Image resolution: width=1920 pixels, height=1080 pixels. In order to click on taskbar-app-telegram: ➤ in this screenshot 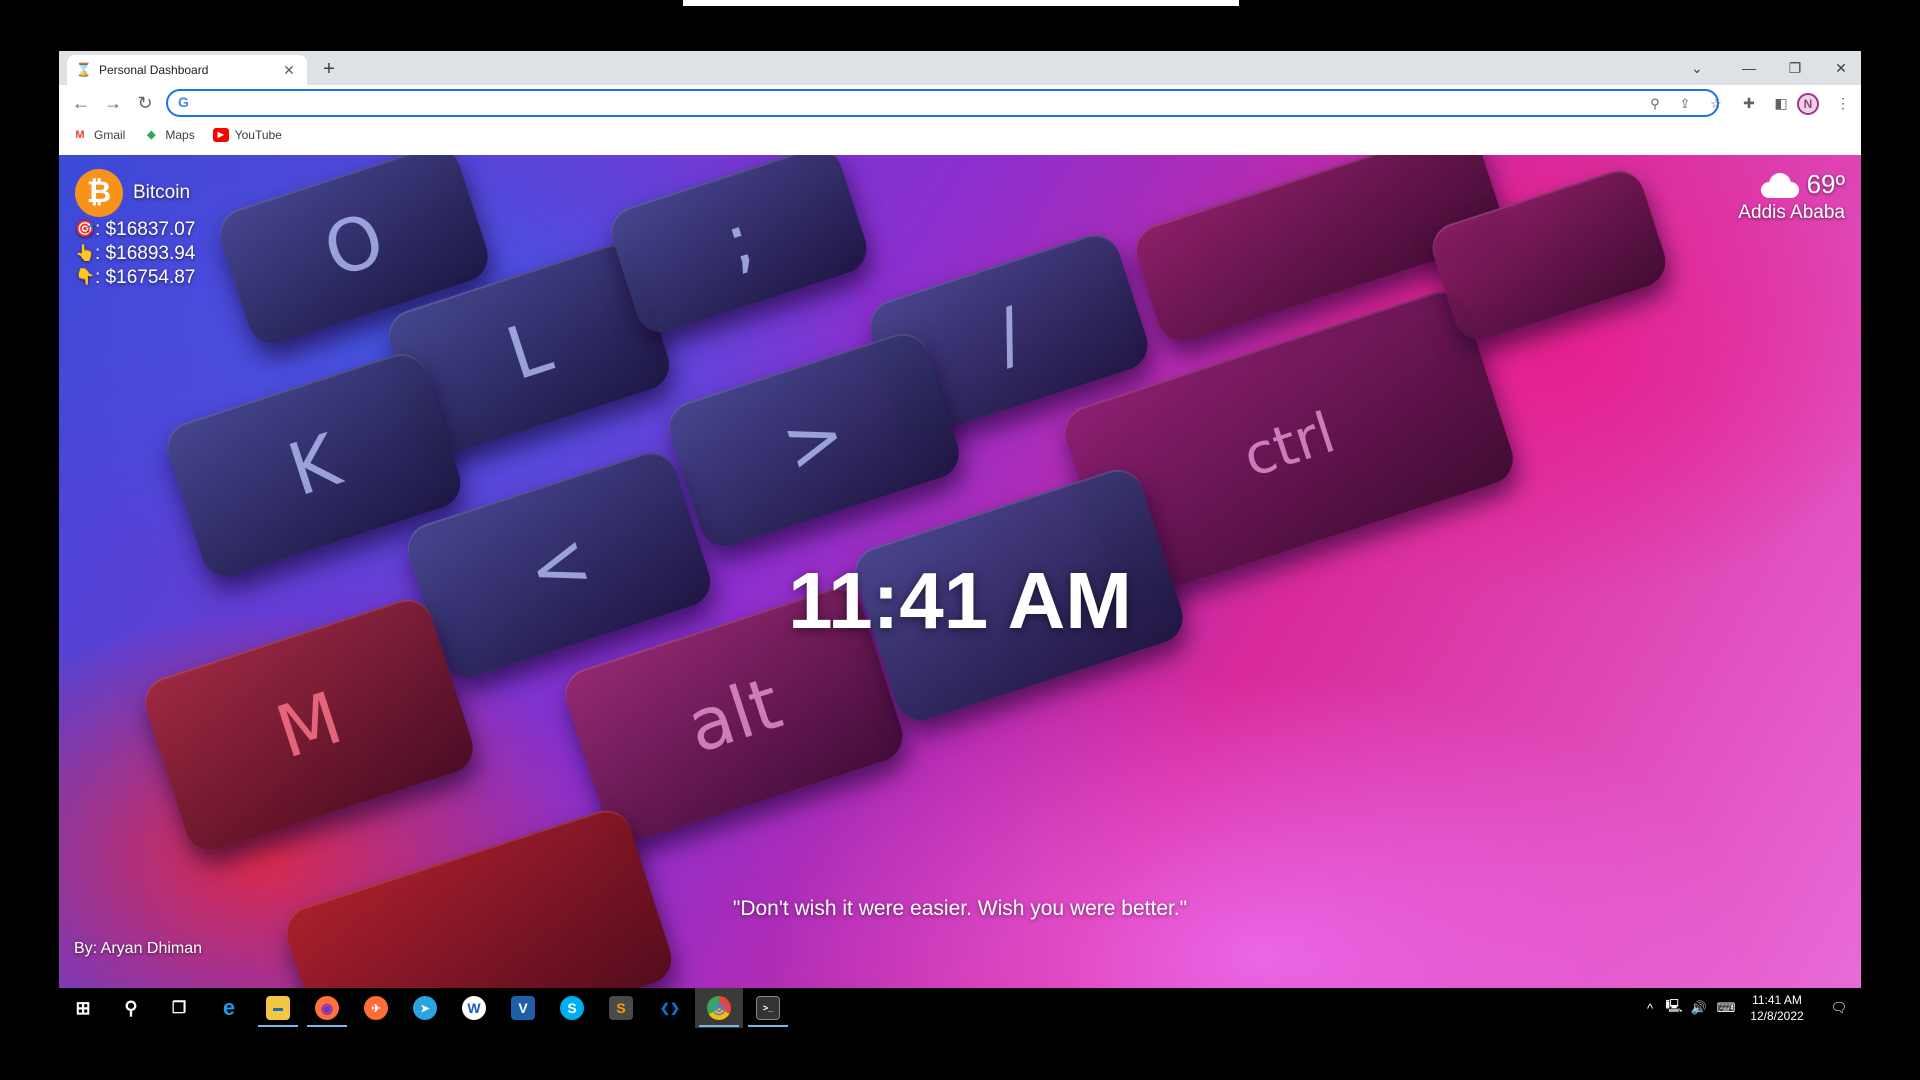, I will do `click(425, 1008)`.